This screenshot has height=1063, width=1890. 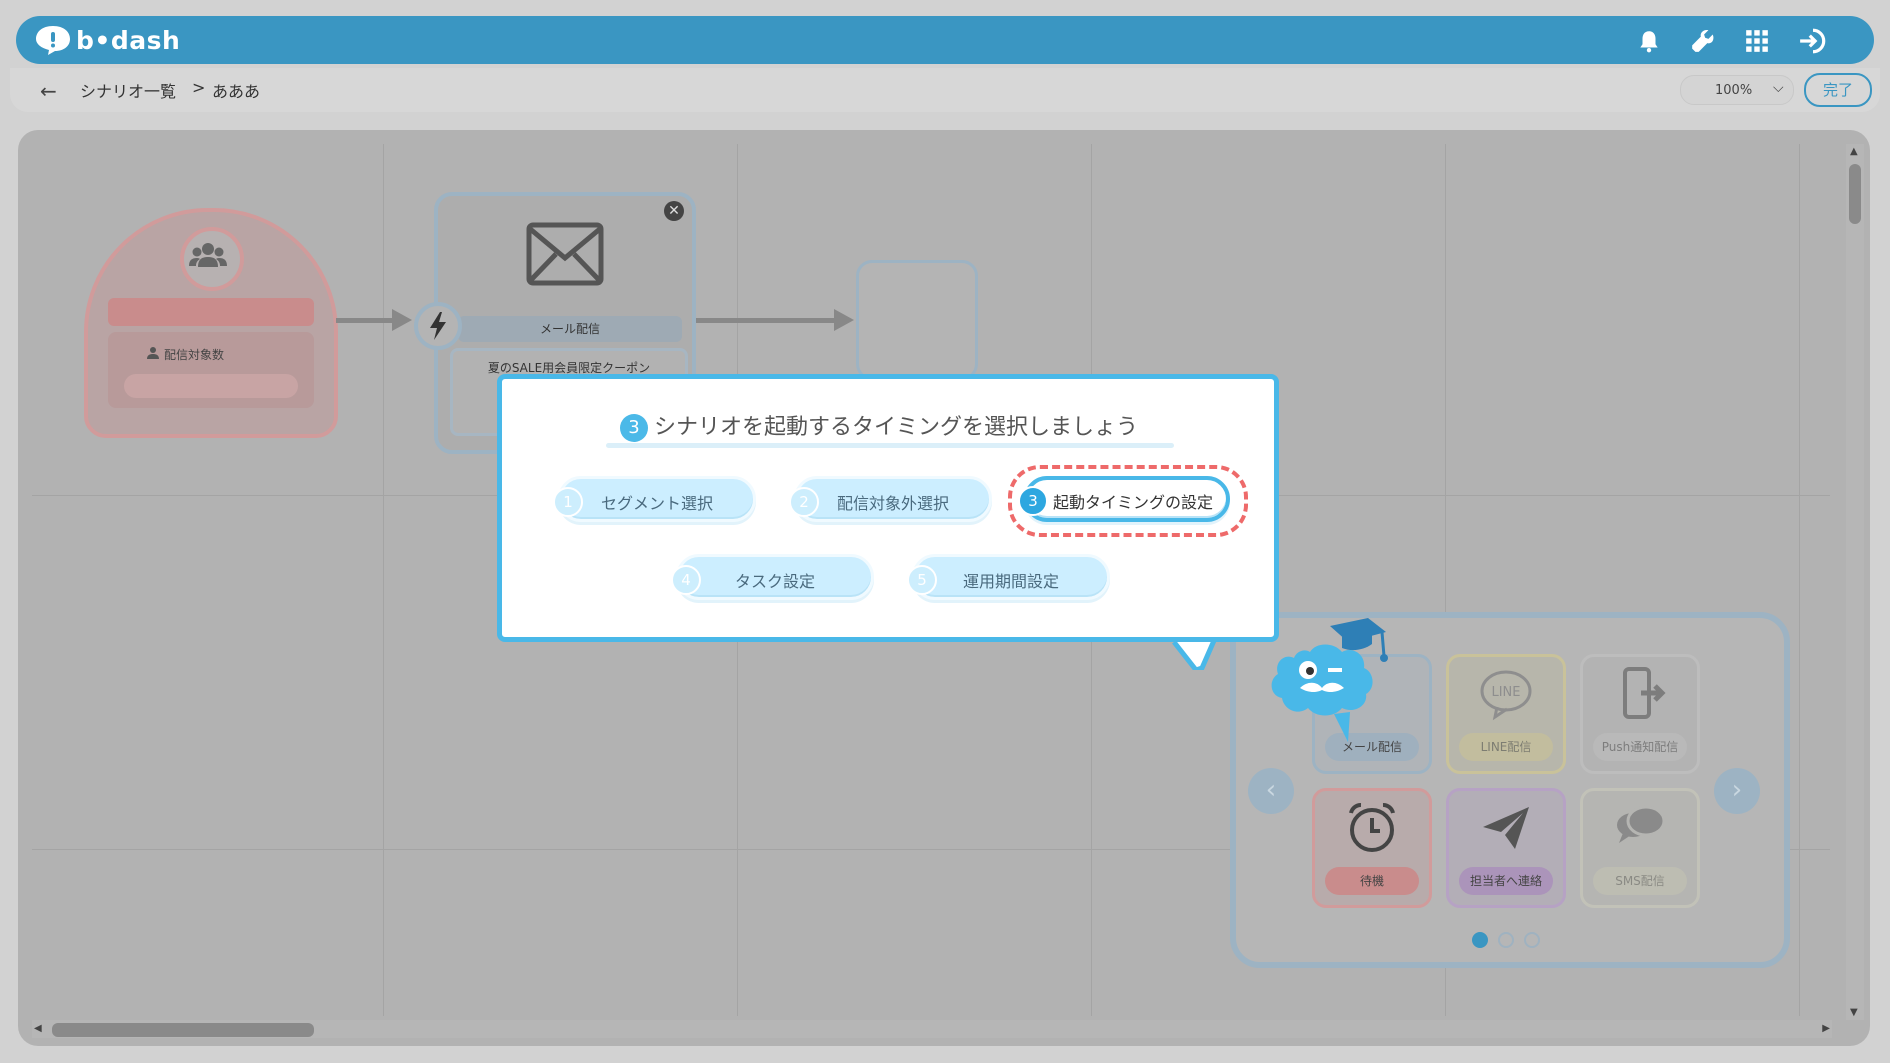 I want to click on chat-bubbles-icon, so click(x=1641, y=824).